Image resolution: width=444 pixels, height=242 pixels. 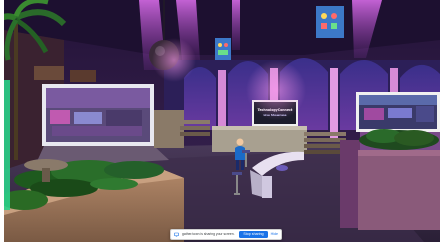 What do you see at coordinates (390, 179) in the screenshot?
I see `right-foreground-pillar` at bounding box center [390, 179].